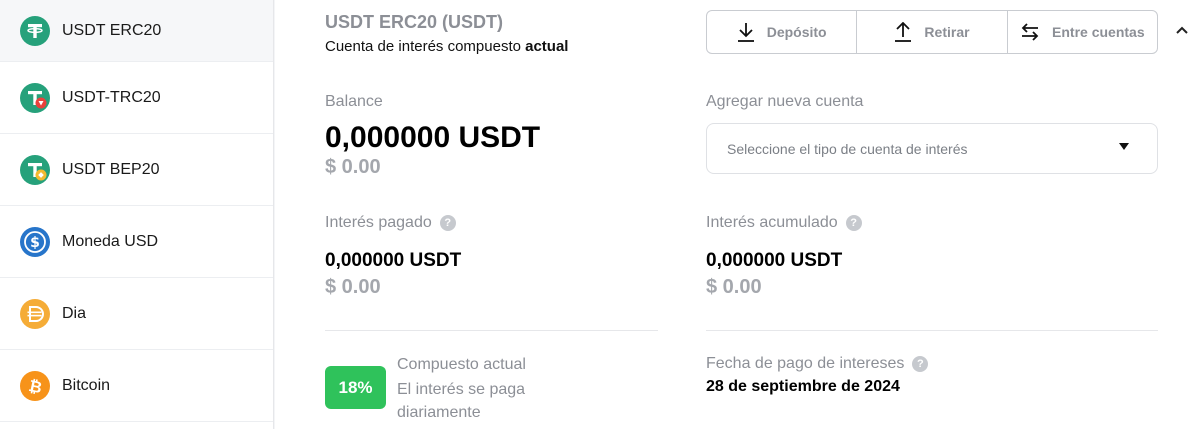  I want to click on sidebar-item-label: Moneda USD, so click(110, 241).